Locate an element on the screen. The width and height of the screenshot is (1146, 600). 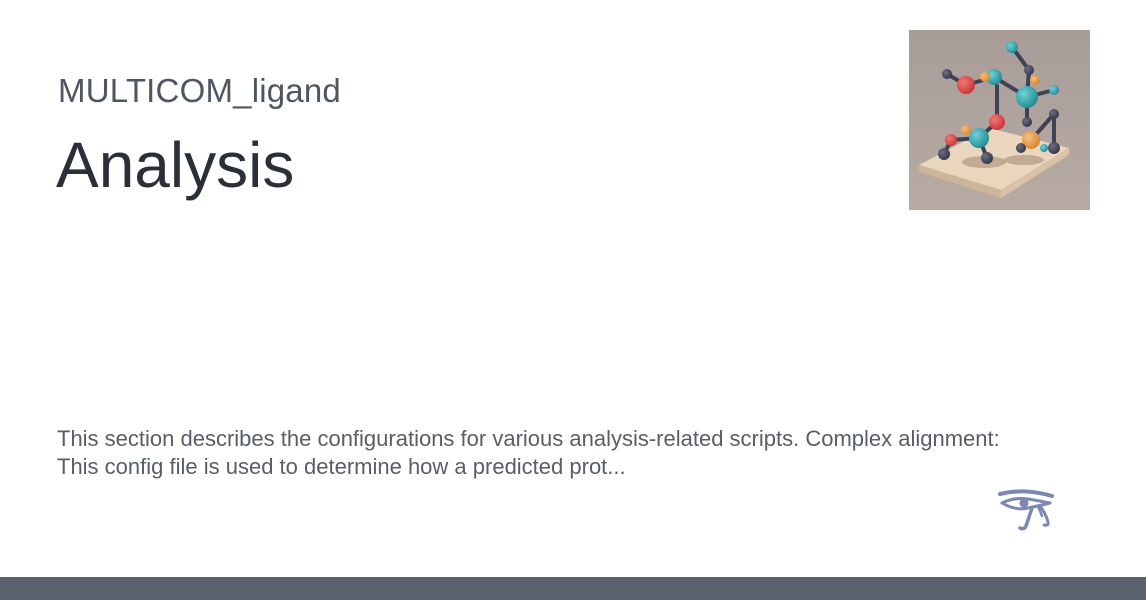
eye-of-horus-icon is located at coordinates (1026, 510).